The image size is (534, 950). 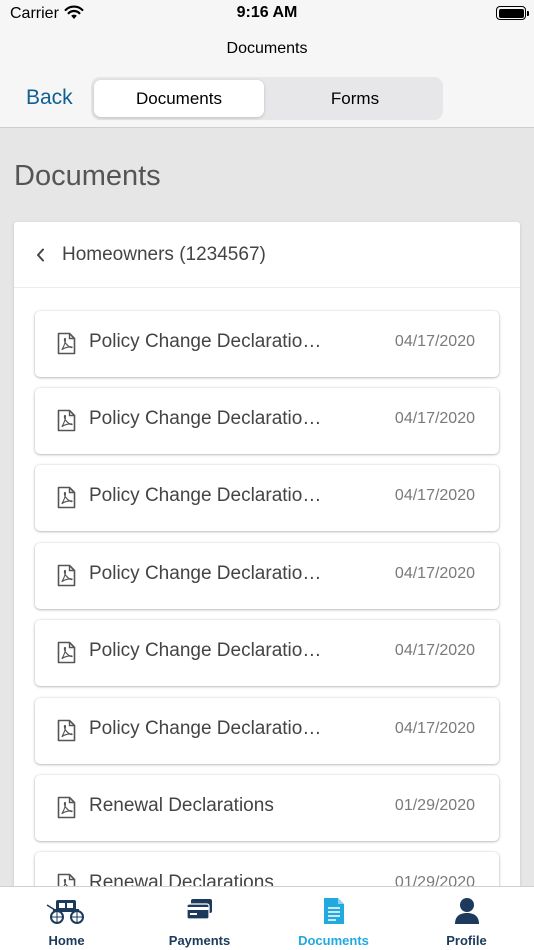 What do you see at coordinates (267, 98) in the screenshot?
I see `segmented-control: Documents Forms` at bounding box center [267, 98].